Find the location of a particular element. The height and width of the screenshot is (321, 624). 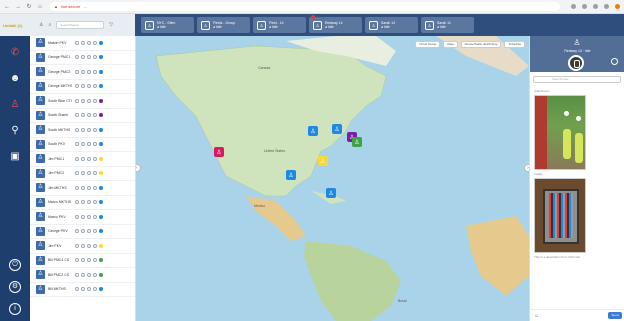

map-toolbar-button: Schedule is located at coordinates (514, 44).